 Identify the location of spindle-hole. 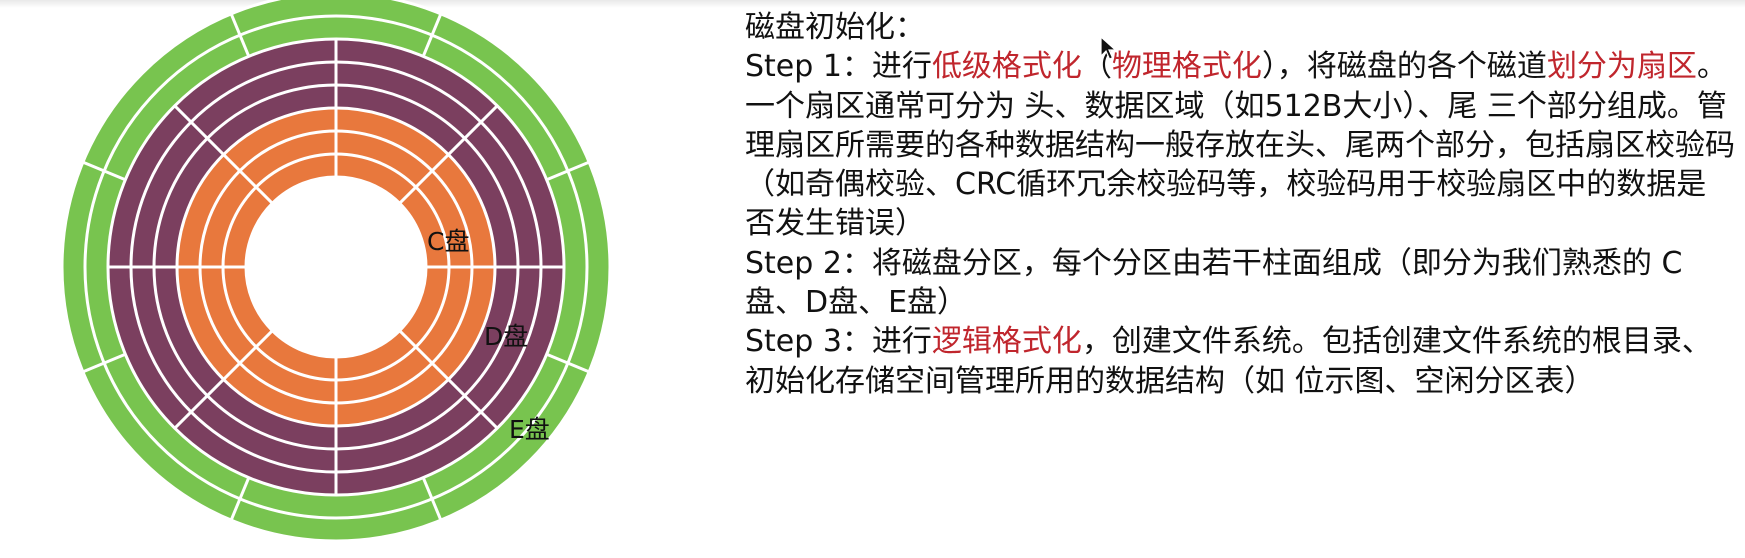
(336, 267).